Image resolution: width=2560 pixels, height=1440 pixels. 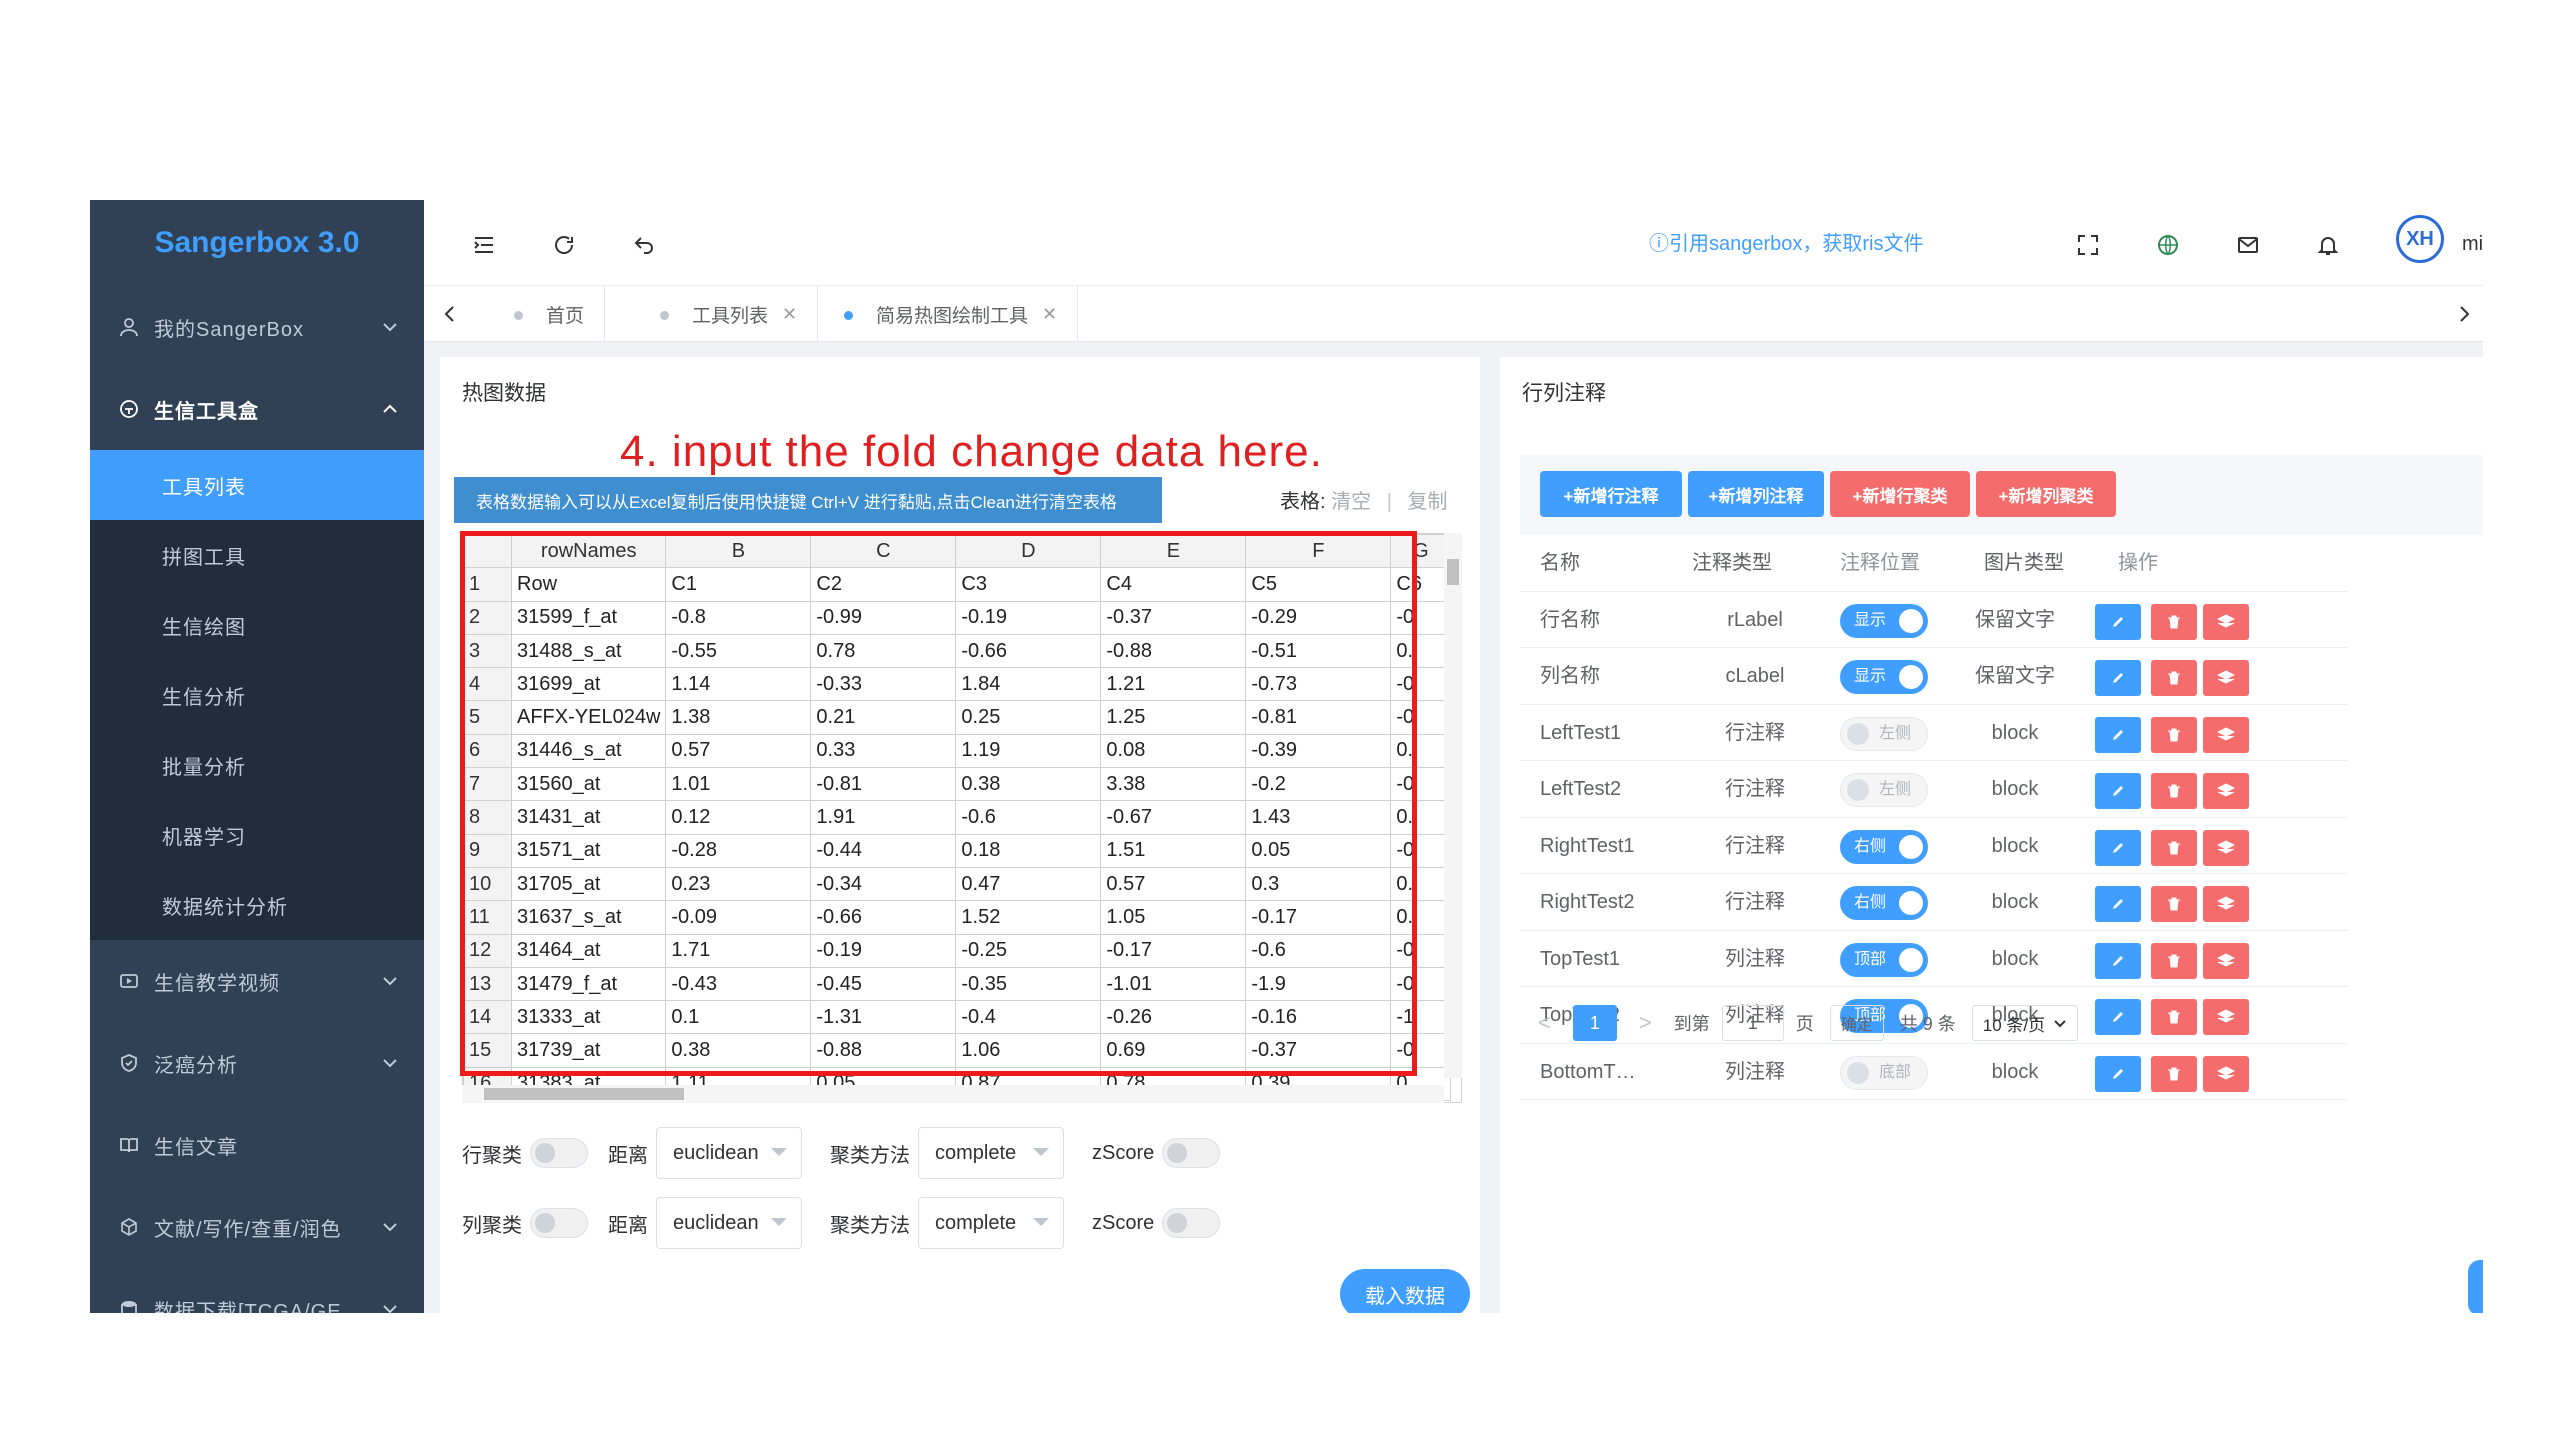 What do you see at coordinates (1318, 784) in the screenshot?
I see `sheet-cell: -0.2` at bounding box center [1318, 784].